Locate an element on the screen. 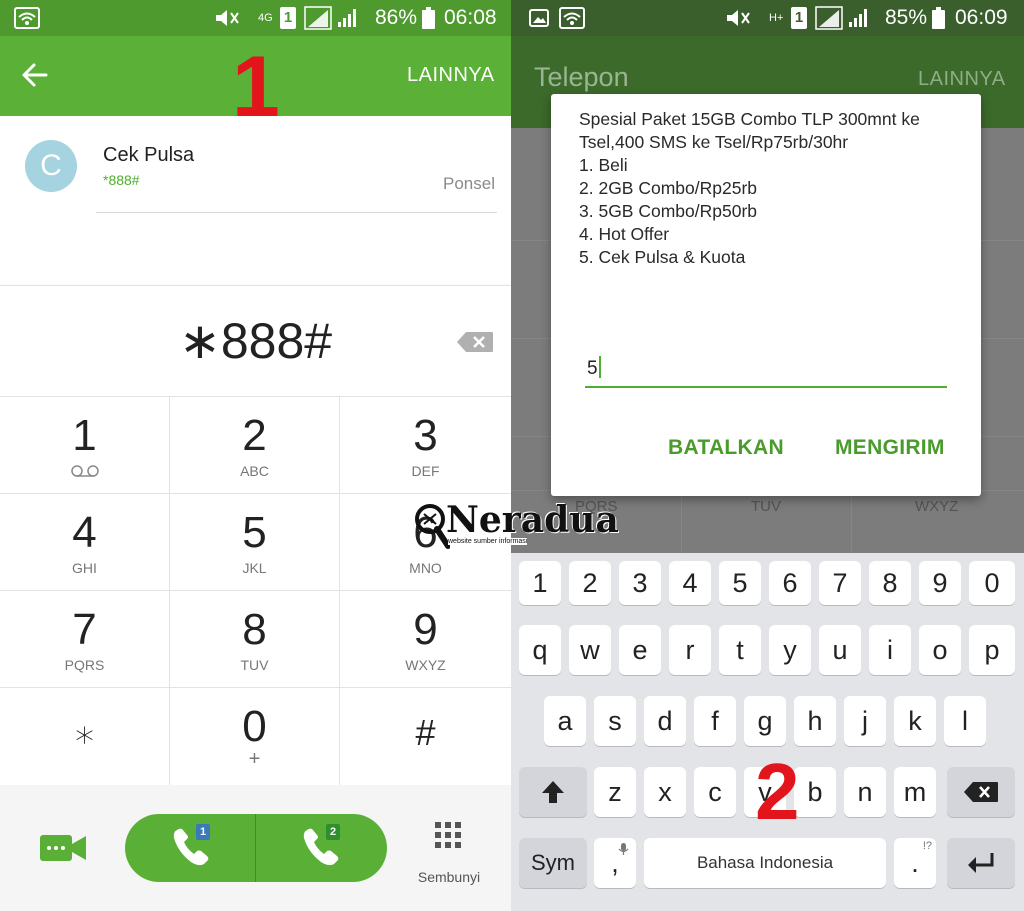 This screenshot has height=911, width=1024. clock: 06:08 is located at coordinates (470, 17).